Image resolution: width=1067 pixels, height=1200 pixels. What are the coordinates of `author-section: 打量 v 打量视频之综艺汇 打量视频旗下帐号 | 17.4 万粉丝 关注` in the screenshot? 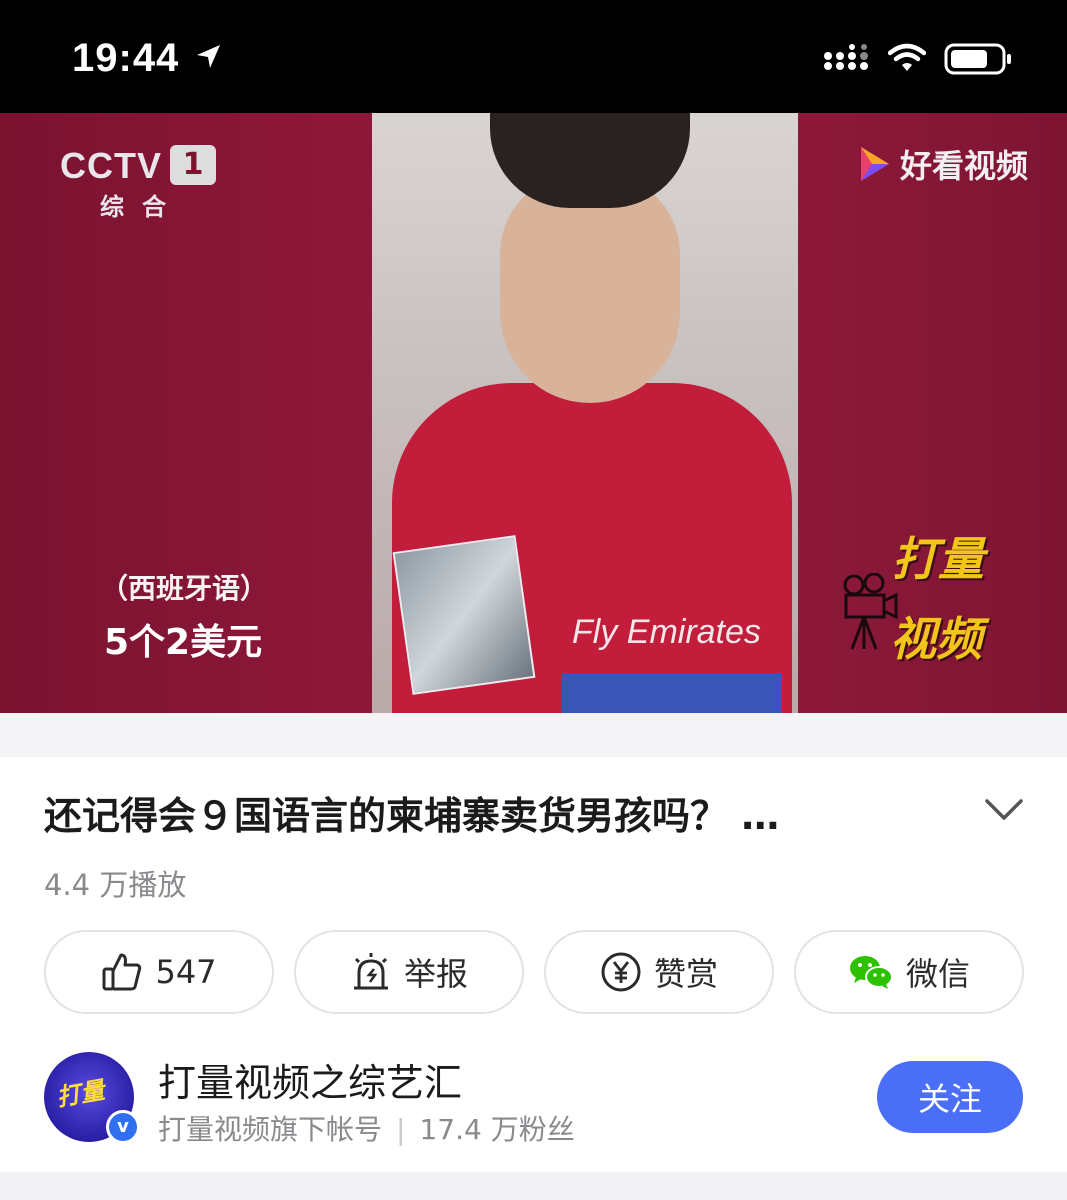 It's located at (534, 1098).